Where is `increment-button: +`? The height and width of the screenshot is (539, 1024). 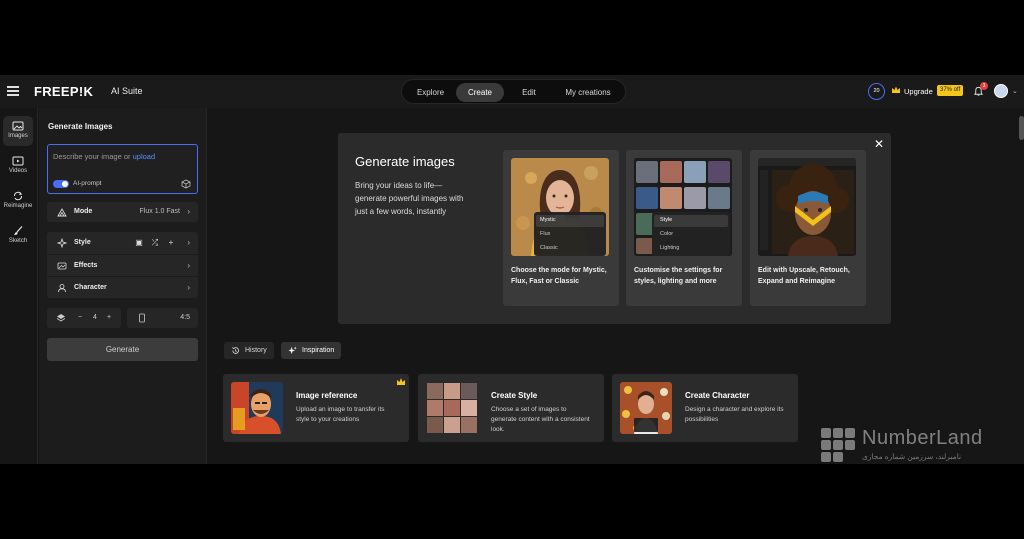 increment-button: + is located at coordinates (109, 317).